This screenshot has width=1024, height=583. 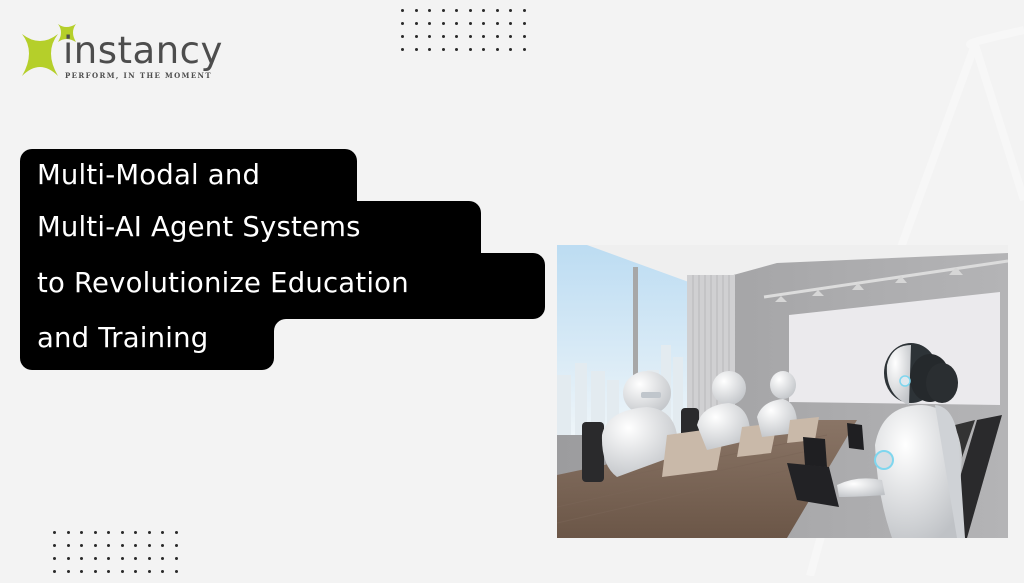 What do you see at coordinates (143, 50) in the screenshot?
I see `brand-name: instancy` at bounding box center [143, 50].